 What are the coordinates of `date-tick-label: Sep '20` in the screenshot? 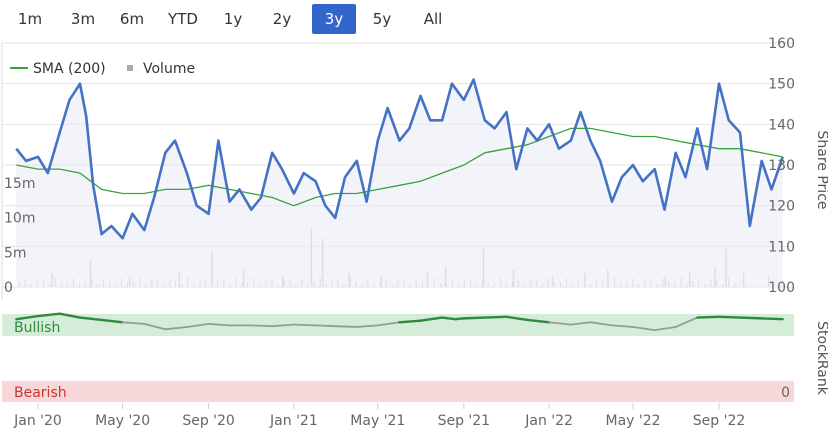 It's located at (208, 421).